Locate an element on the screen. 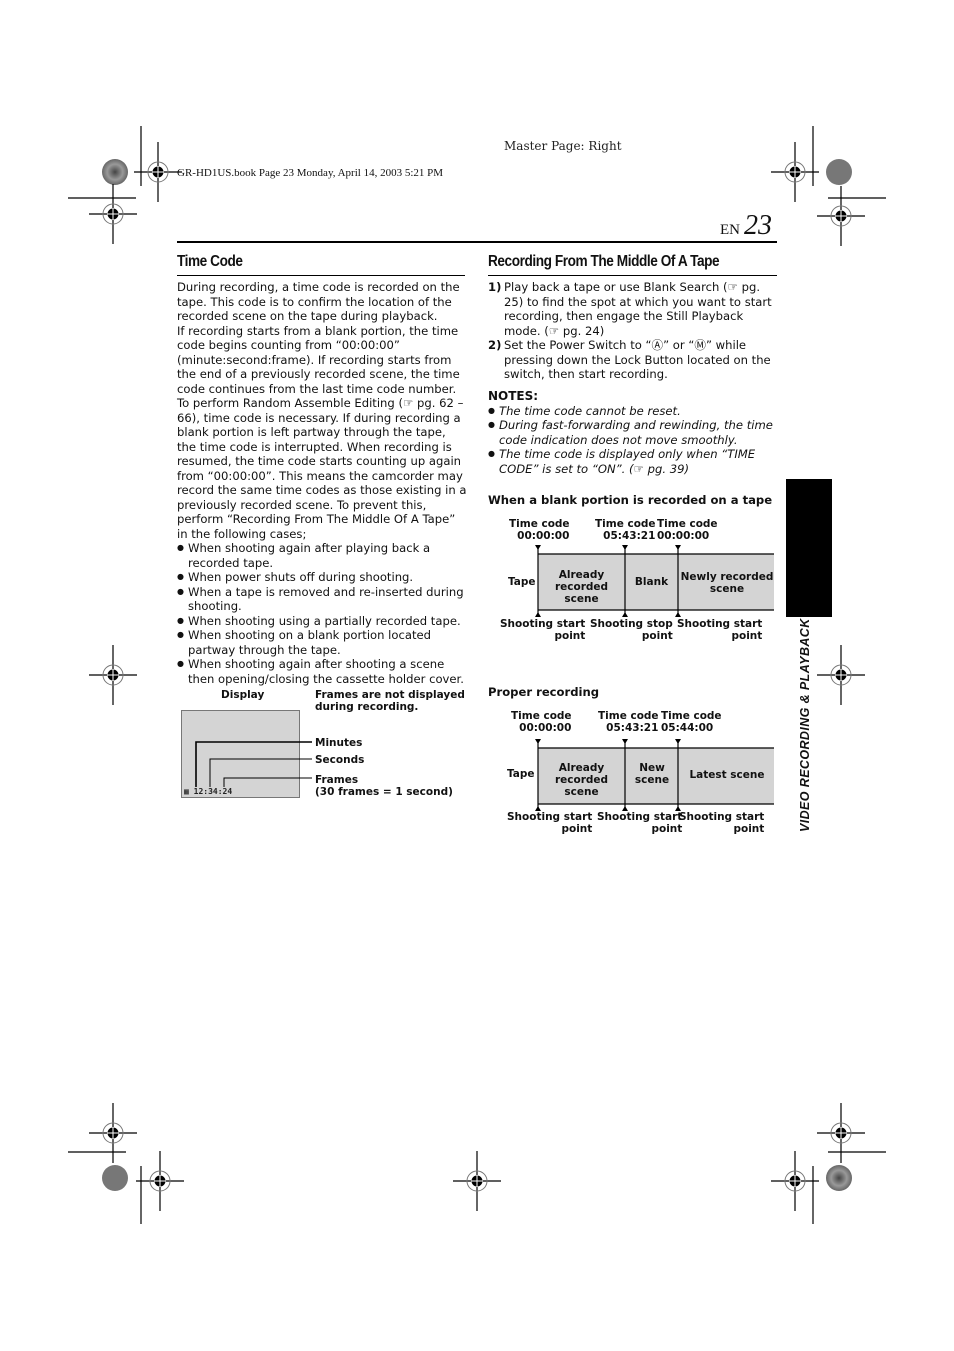  tape-bar is located at coordinates (654, 775).